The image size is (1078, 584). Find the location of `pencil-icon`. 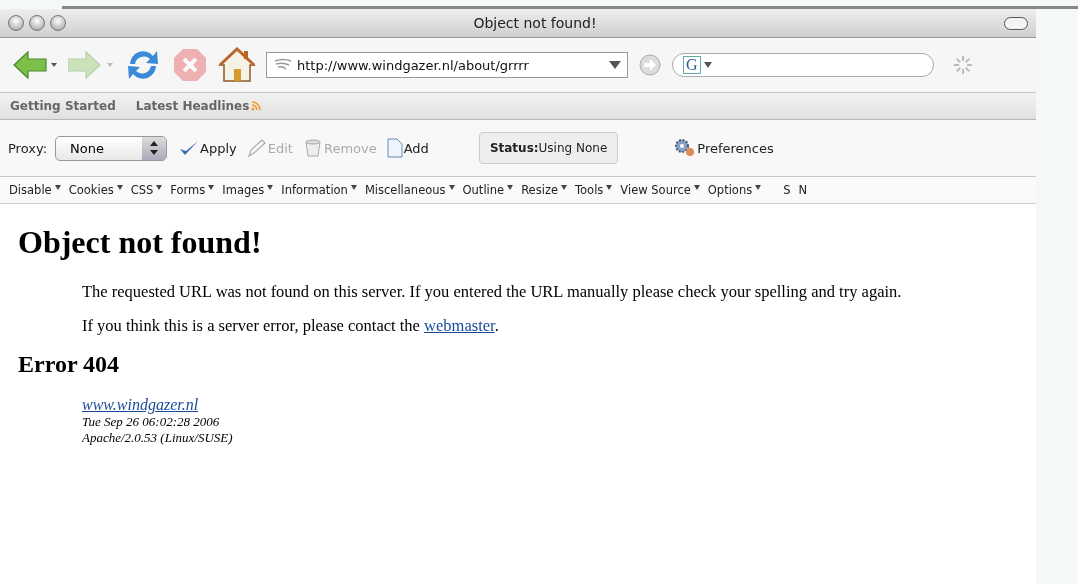

pencil-icon is located at coordinates (256, 148).